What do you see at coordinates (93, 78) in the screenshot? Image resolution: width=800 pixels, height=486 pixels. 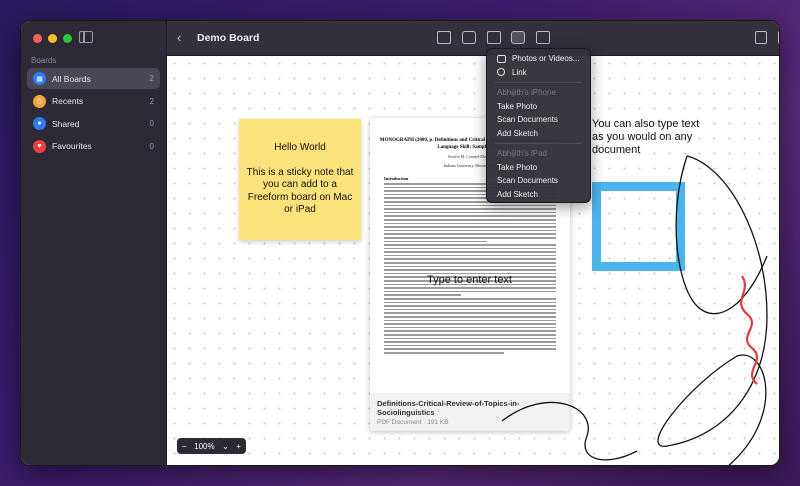 I see `sidebar-item-all-boards: ▦ All Boards 2` at bounding box center [93, 78].